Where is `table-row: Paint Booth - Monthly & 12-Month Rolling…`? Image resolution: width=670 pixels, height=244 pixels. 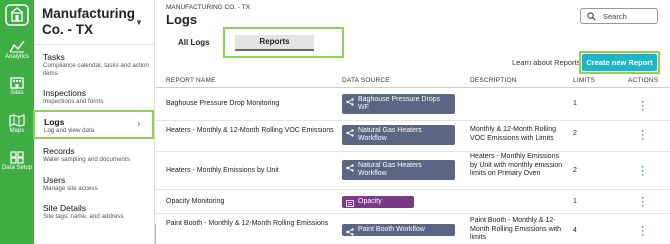
table-row: Paint Booth - Monthly & 12-Month Rolling… is located at coordinates (413, 229).